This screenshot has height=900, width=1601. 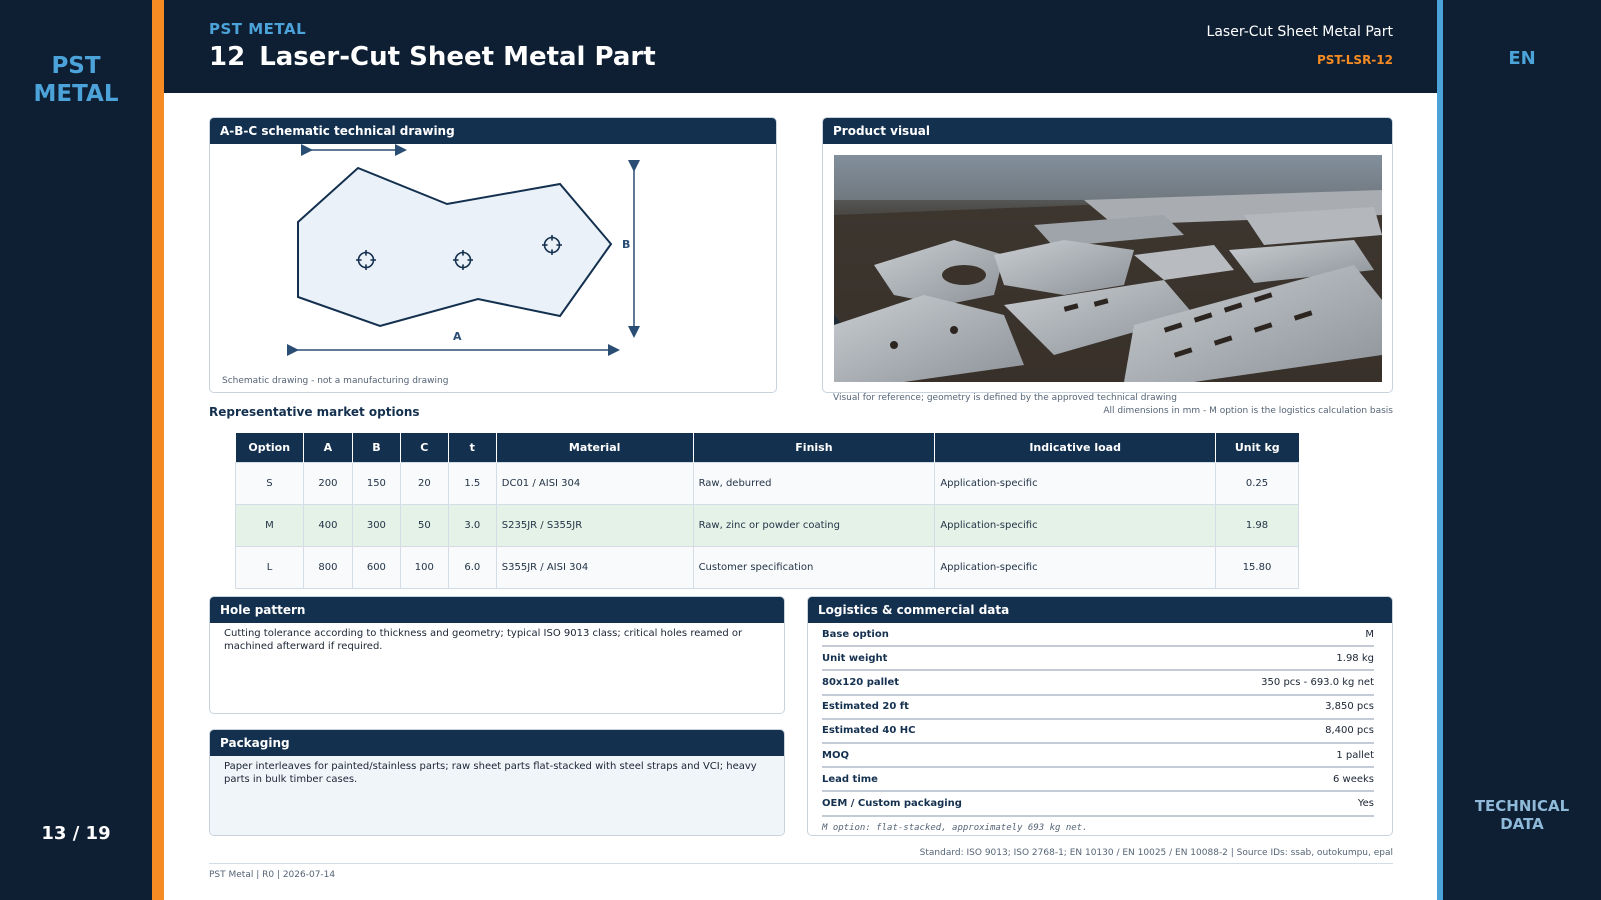 I want to click on header-doc-name: Laser-Cut Sheet Metal Part, so click(x=1299, y=32).